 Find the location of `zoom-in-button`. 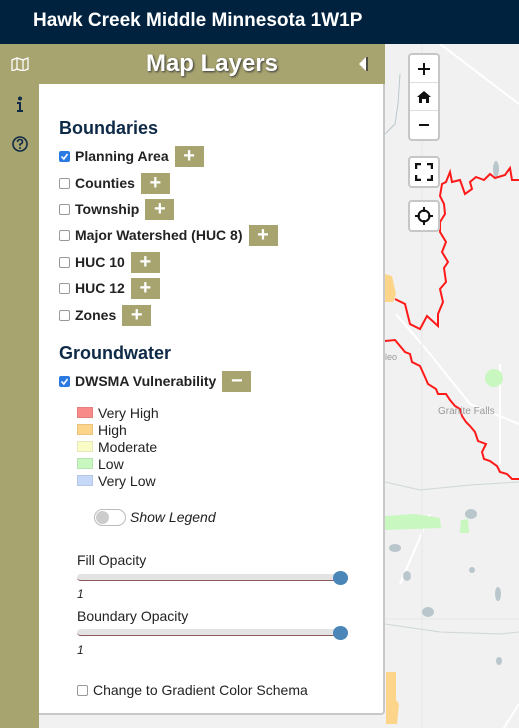

zoom-in-button is located at coordinates (424, 69).